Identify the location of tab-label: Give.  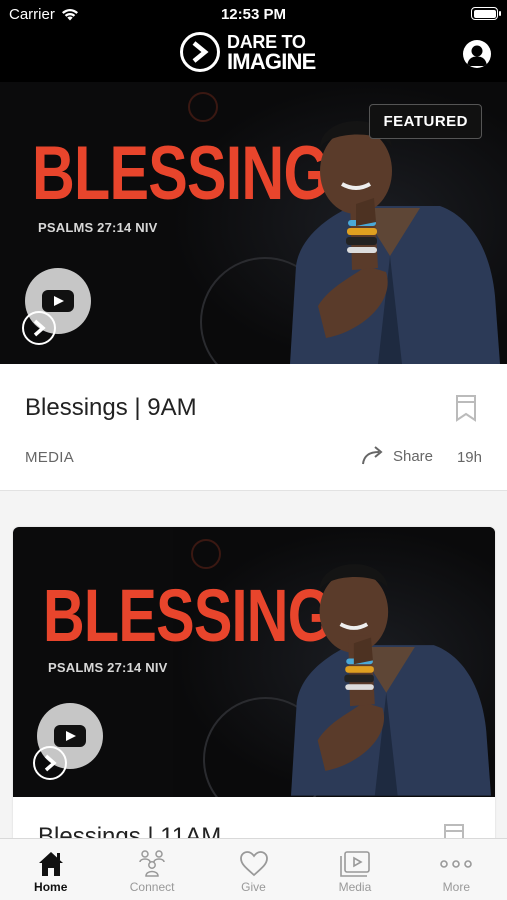
(253, 887).